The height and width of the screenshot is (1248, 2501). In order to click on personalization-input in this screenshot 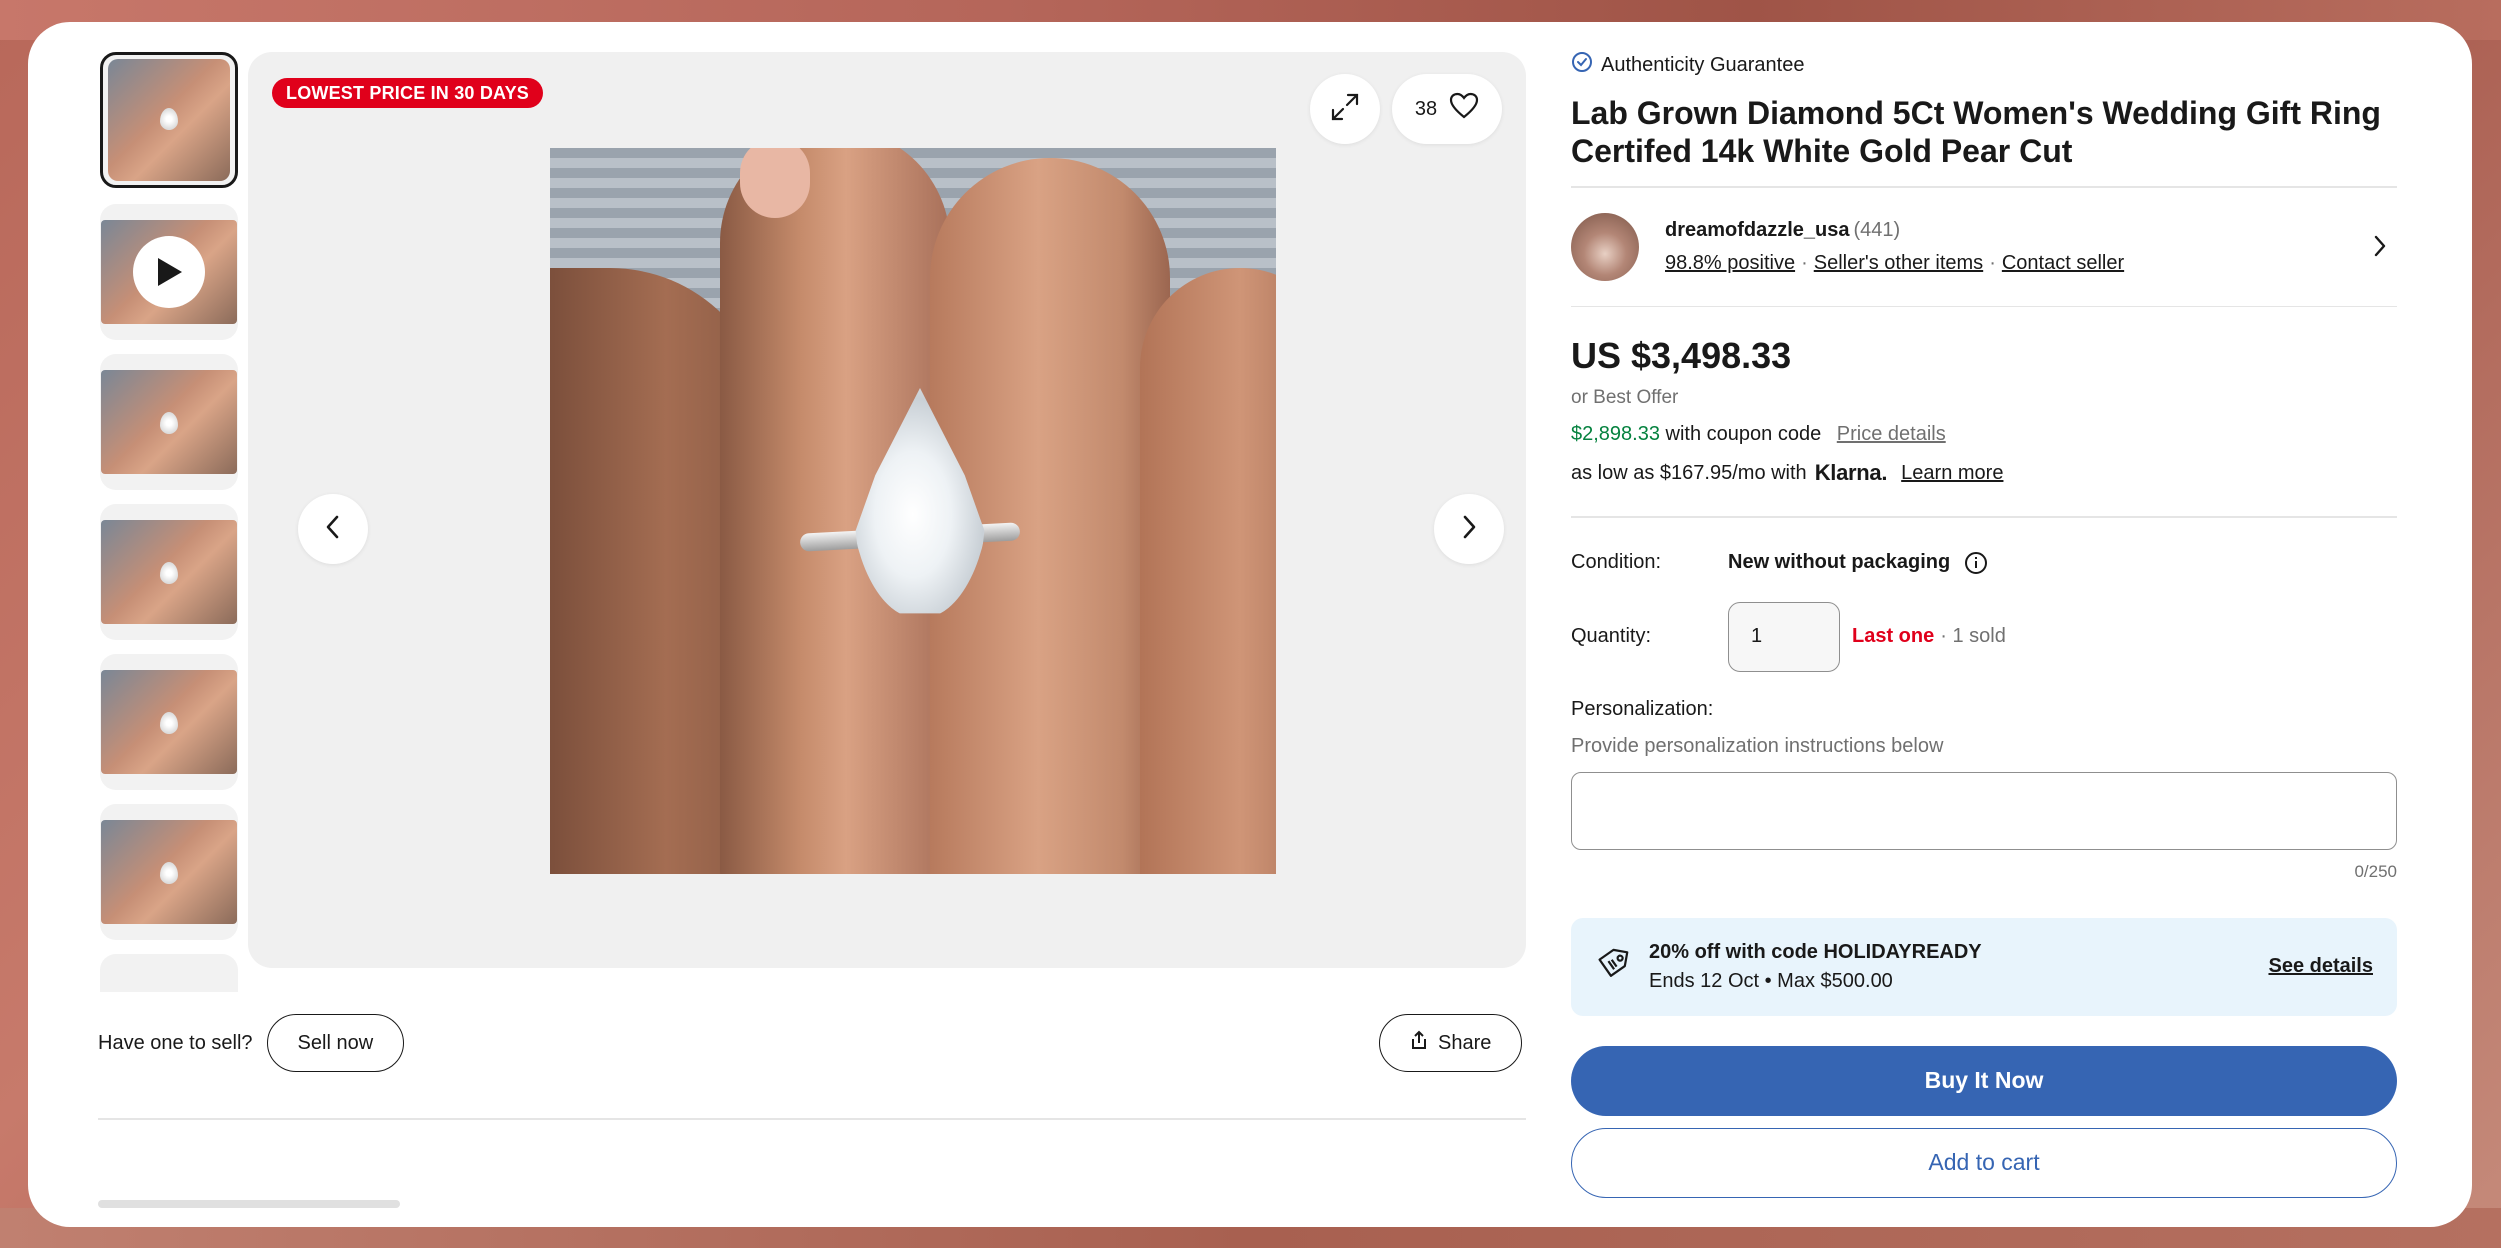, I will do `click(1984, 810)`.